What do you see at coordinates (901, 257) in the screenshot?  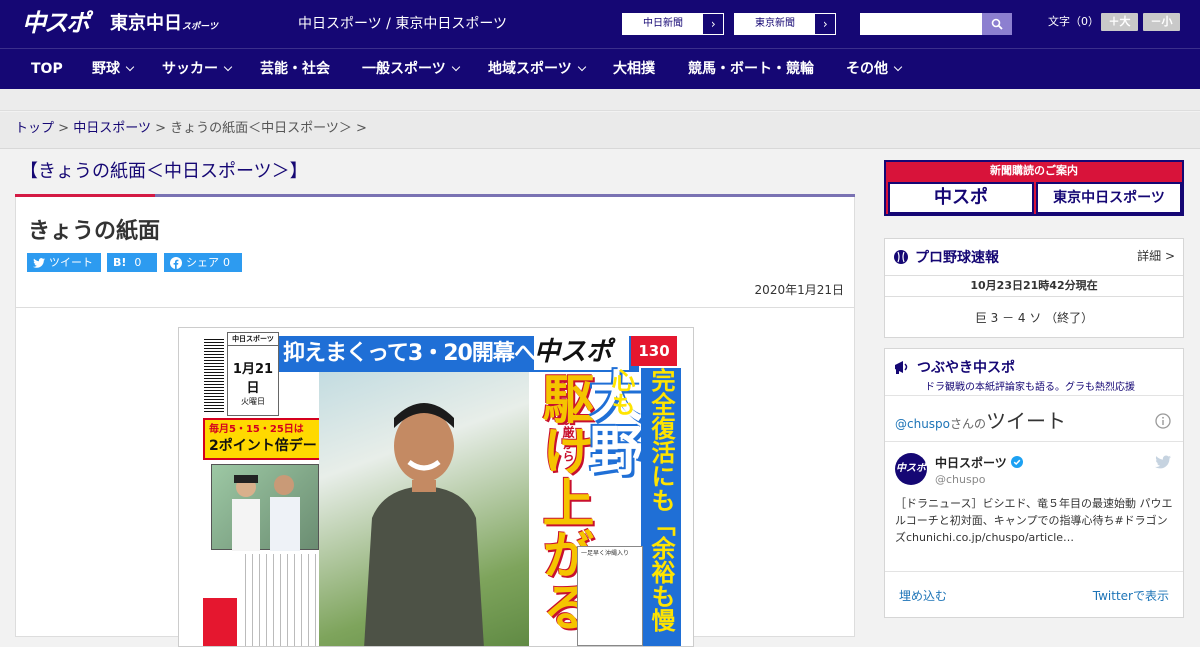 I see `baseball-icon` at bounding box center [901, 257].